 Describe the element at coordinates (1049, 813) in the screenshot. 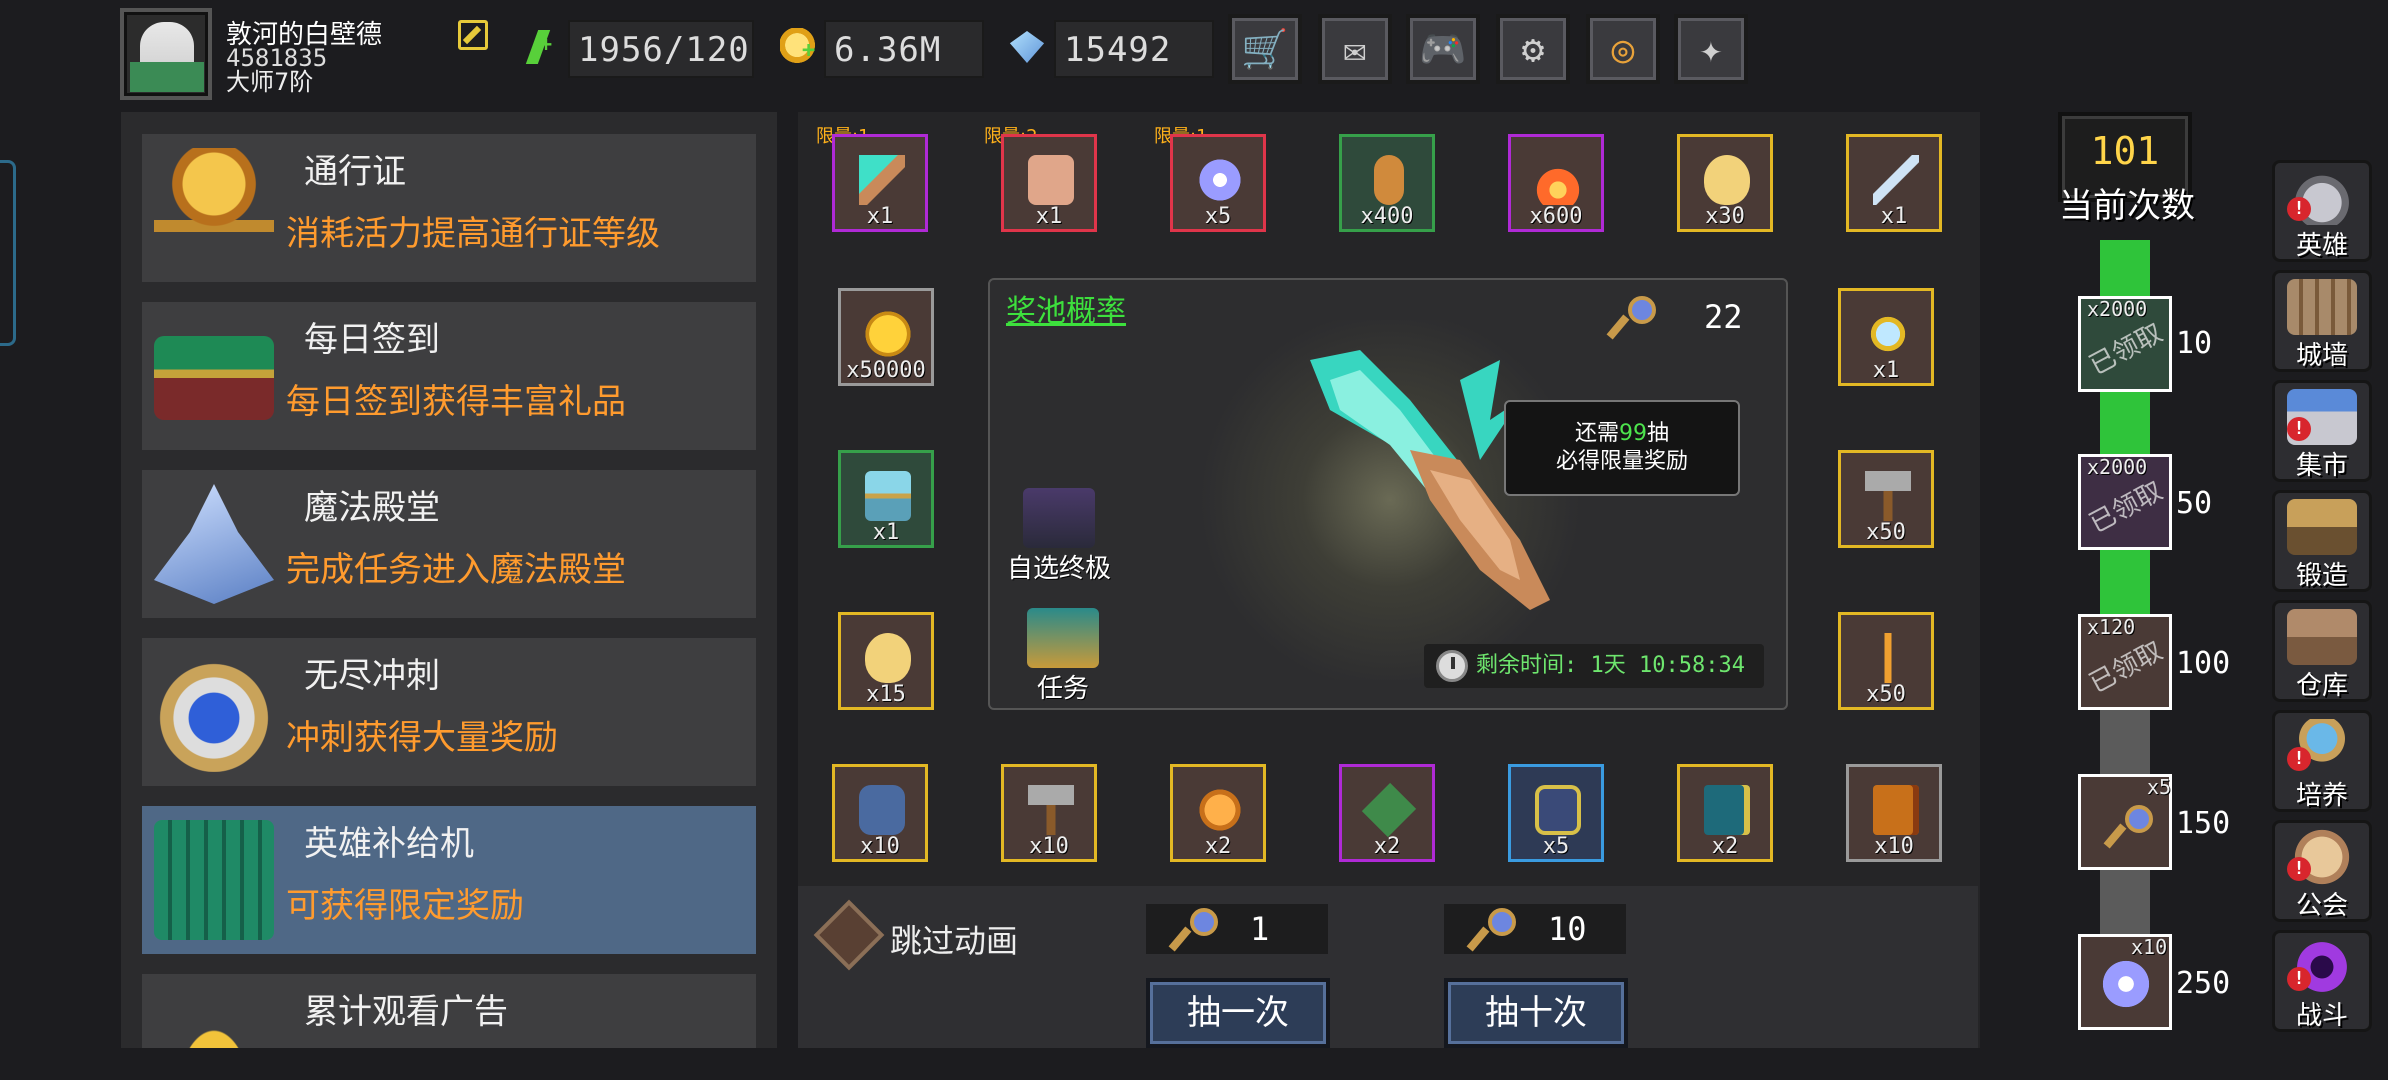

I see `reward-item-mace: x10` at that location.